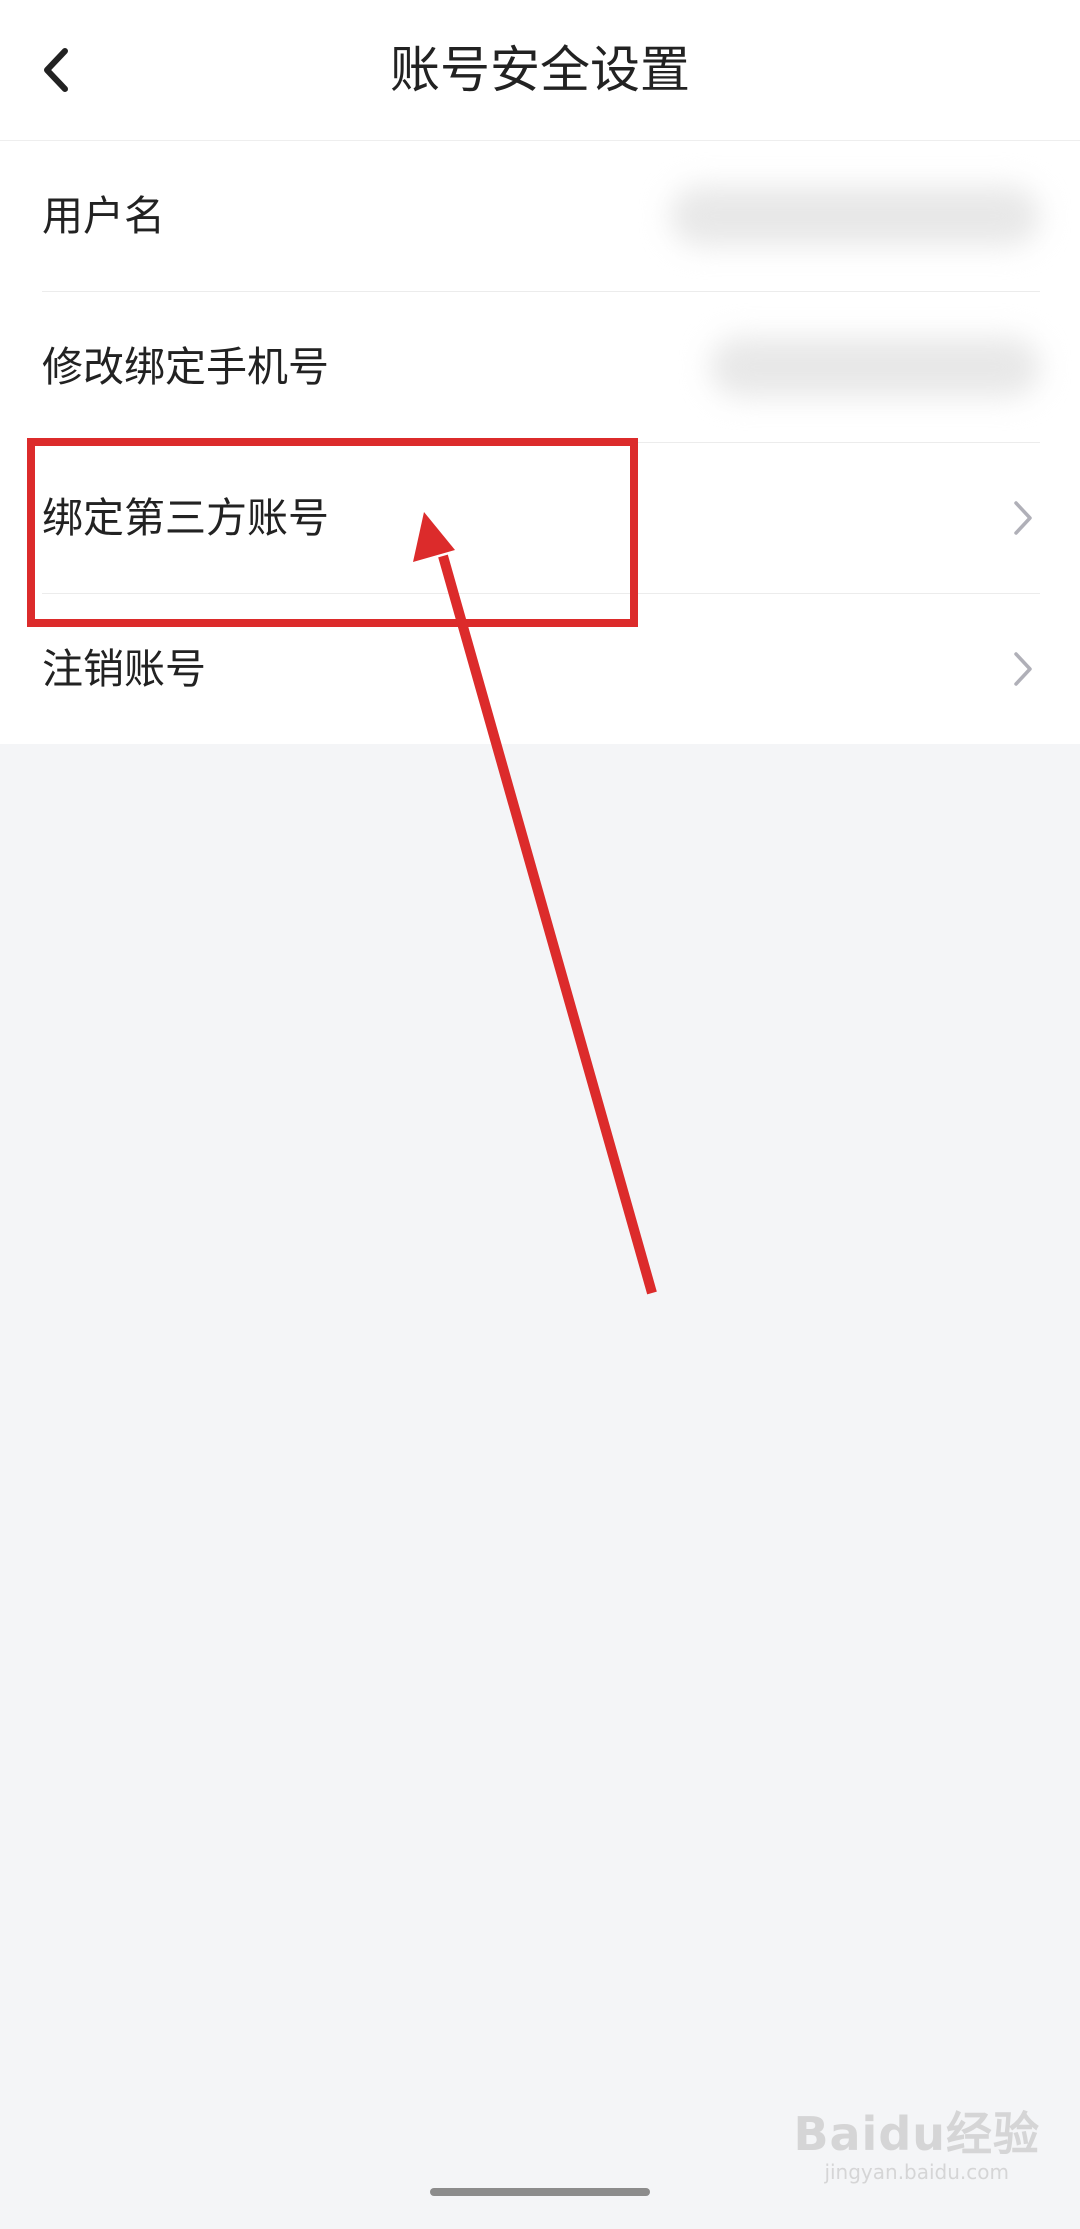  Describe the element at coordinates (916, 2134) in the screenshot. I see `watermark-logo: Baidu经验` at that location.